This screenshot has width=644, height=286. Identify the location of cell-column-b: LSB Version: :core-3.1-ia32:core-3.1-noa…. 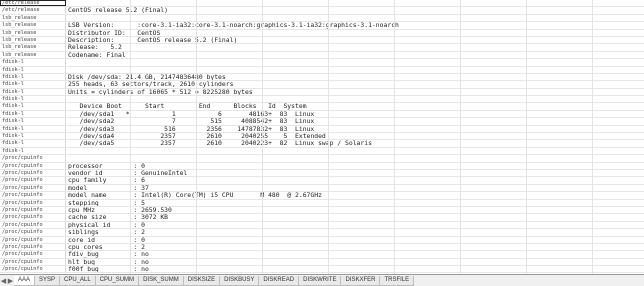
(355, 25).